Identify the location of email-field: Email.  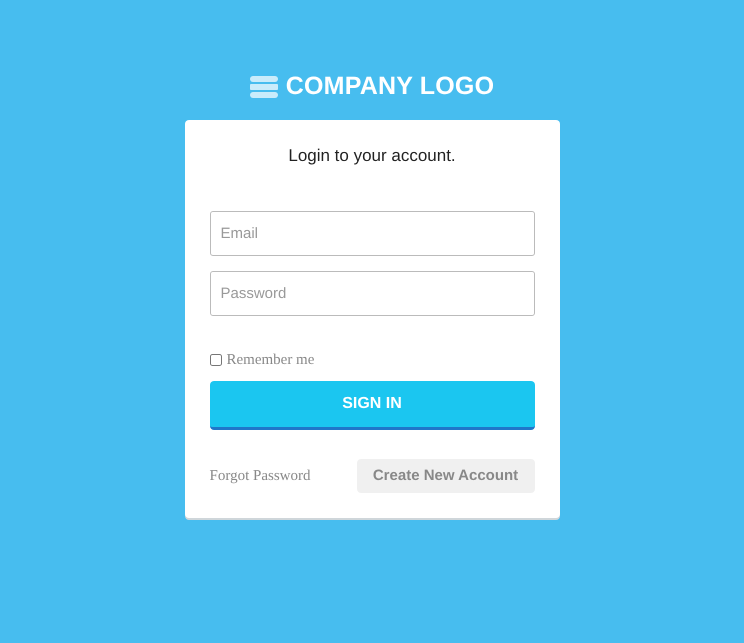
(372, 233).